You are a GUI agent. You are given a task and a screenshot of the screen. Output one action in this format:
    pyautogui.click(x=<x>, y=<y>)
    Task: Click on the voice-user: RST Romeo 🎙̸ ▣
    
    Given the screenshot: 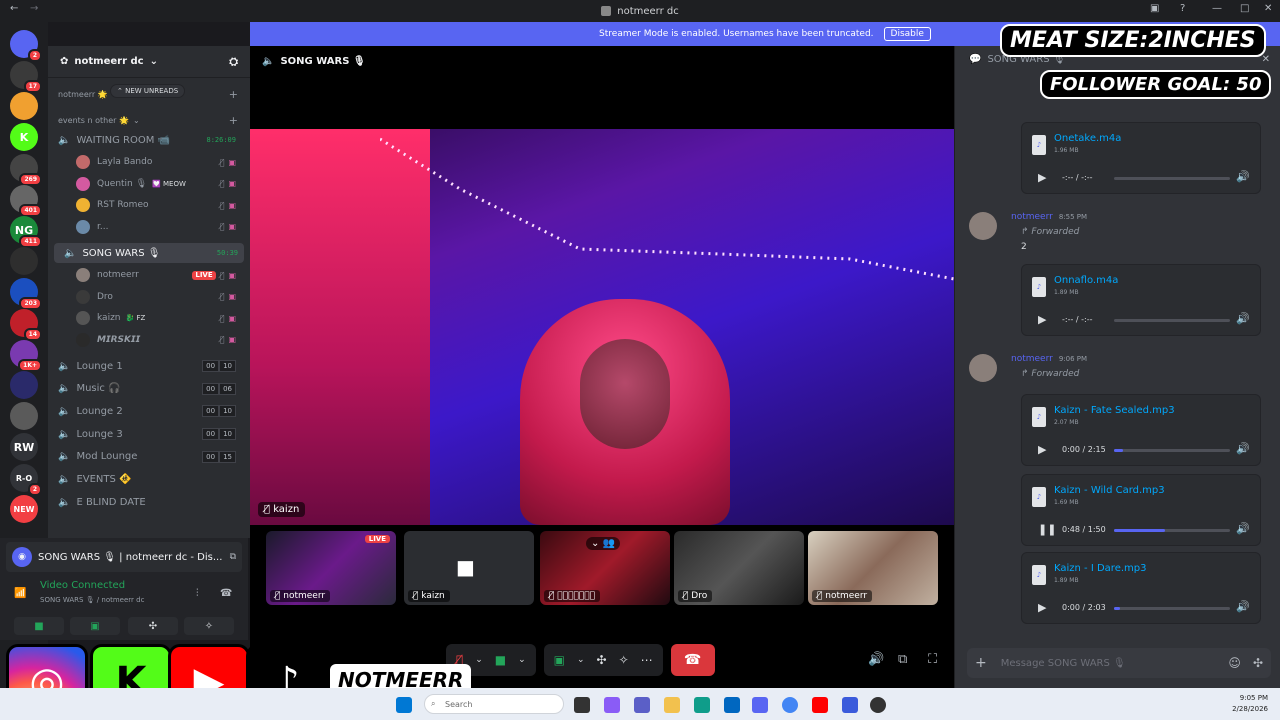 What is the action you would take?
    pyautogui.click(x=161, y=205)
    